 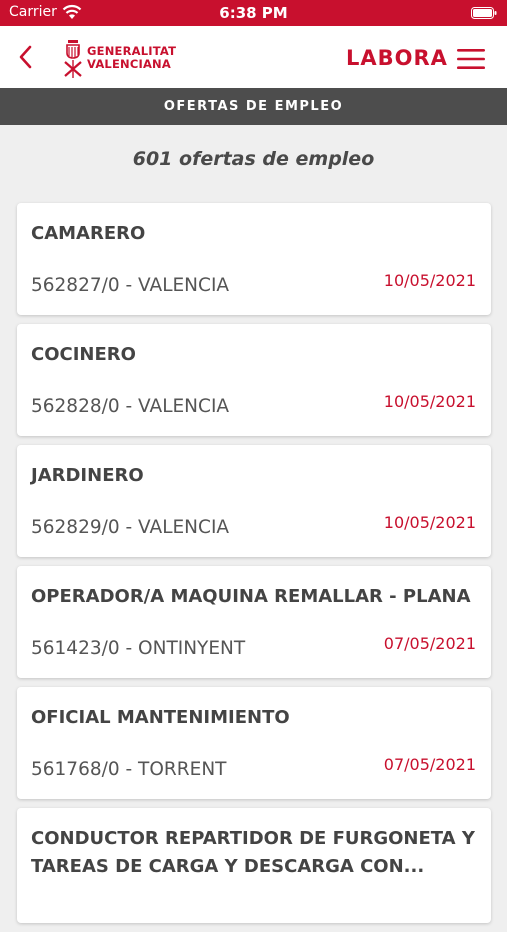 What do you see at coordinates (88, 233) in the screenshot?
I see `offer-title: CAMARERO` at bounding box center [88, 233].